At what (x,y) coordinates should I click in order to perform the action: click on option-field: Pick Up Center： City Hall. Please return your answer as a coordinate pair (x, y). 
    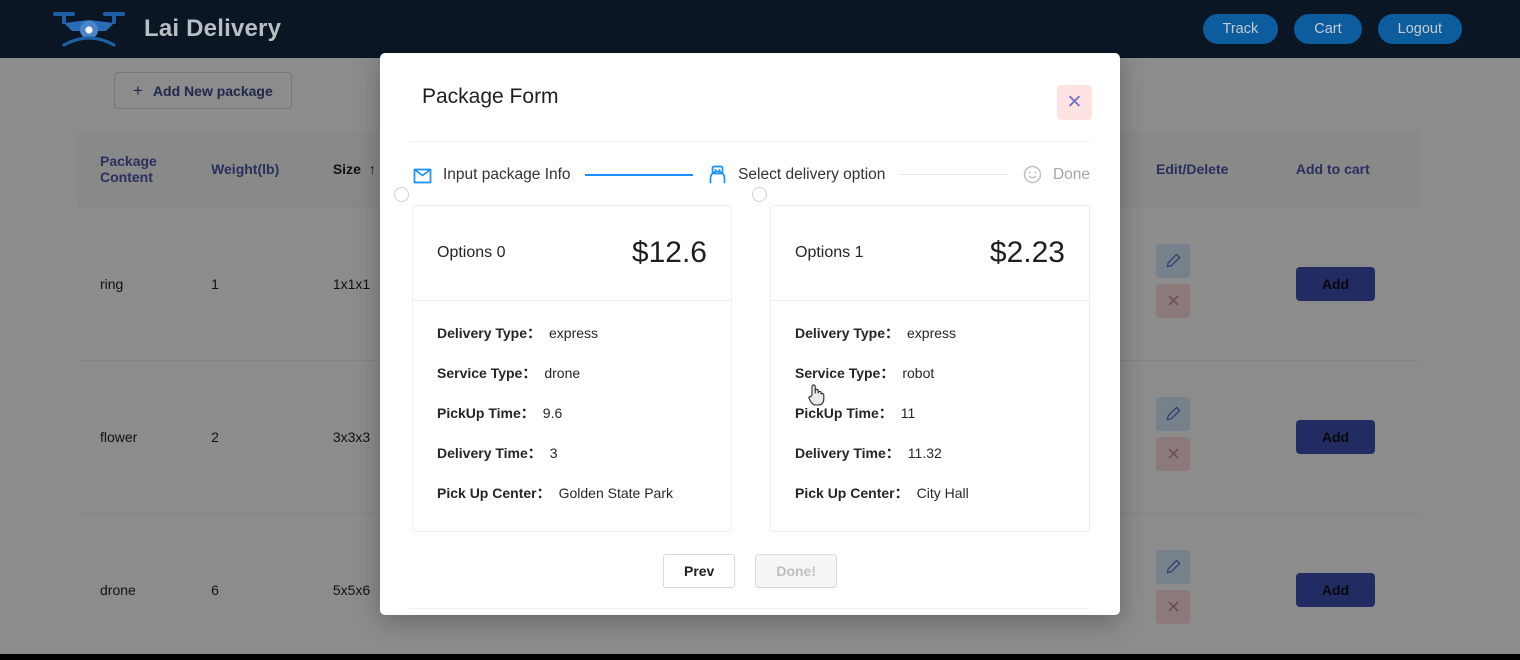
    Looking at the image, I should click on (930, 493).